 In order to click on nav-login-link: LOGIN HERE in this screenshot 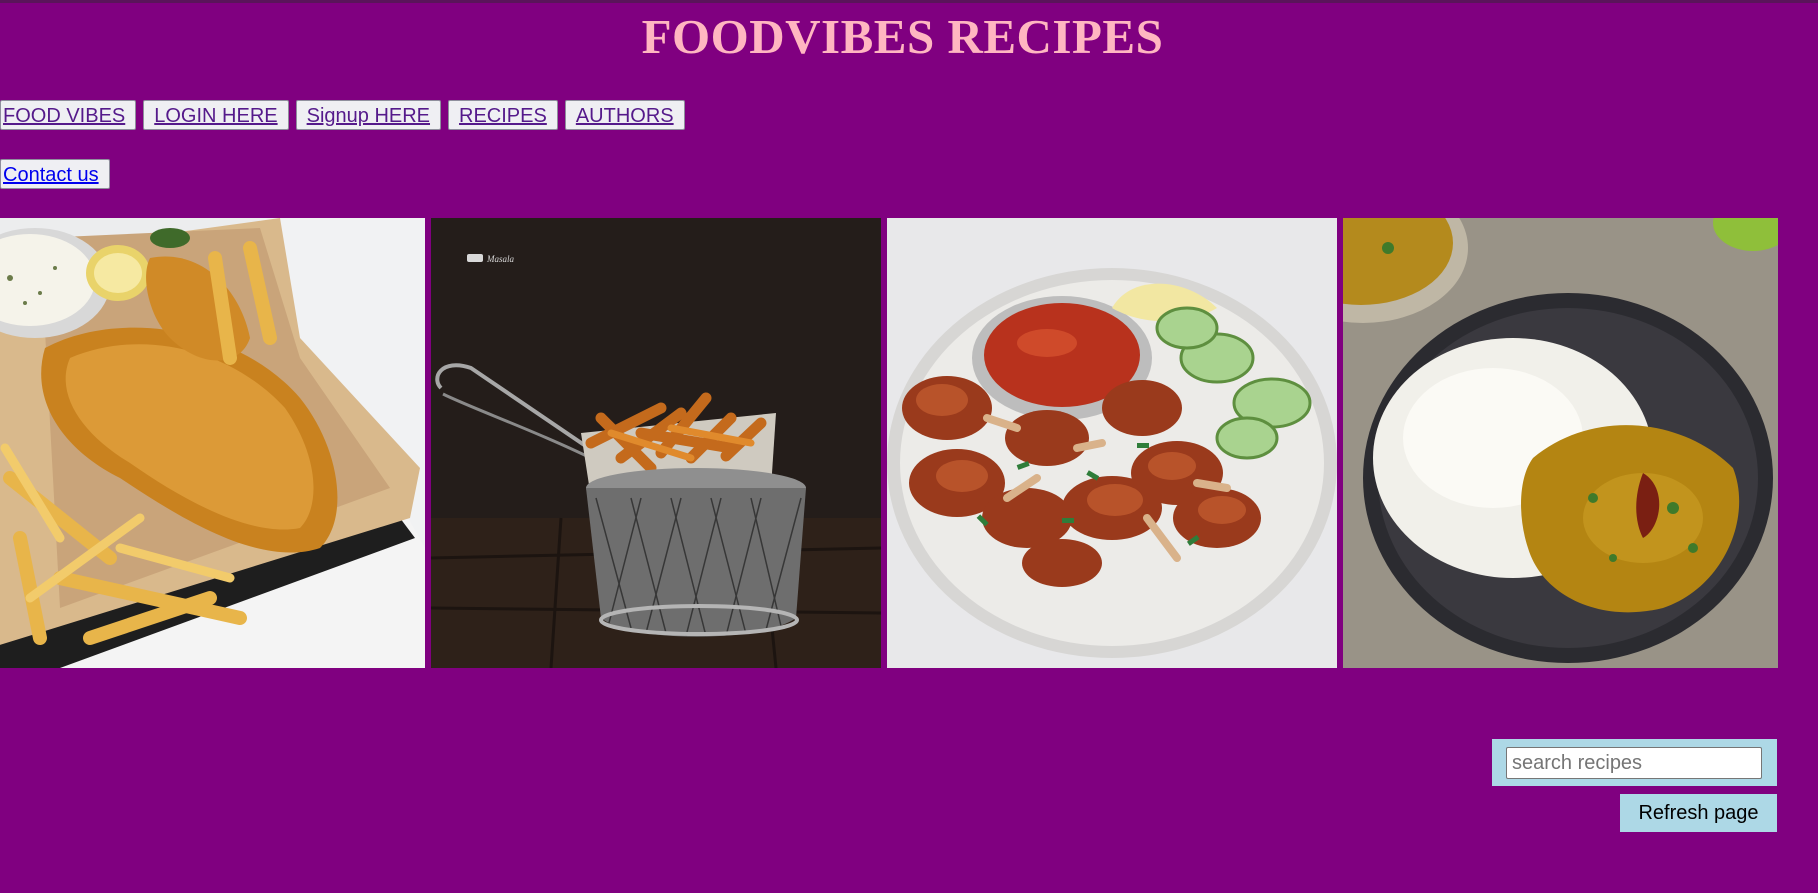, I will do `click(216, 115)`.